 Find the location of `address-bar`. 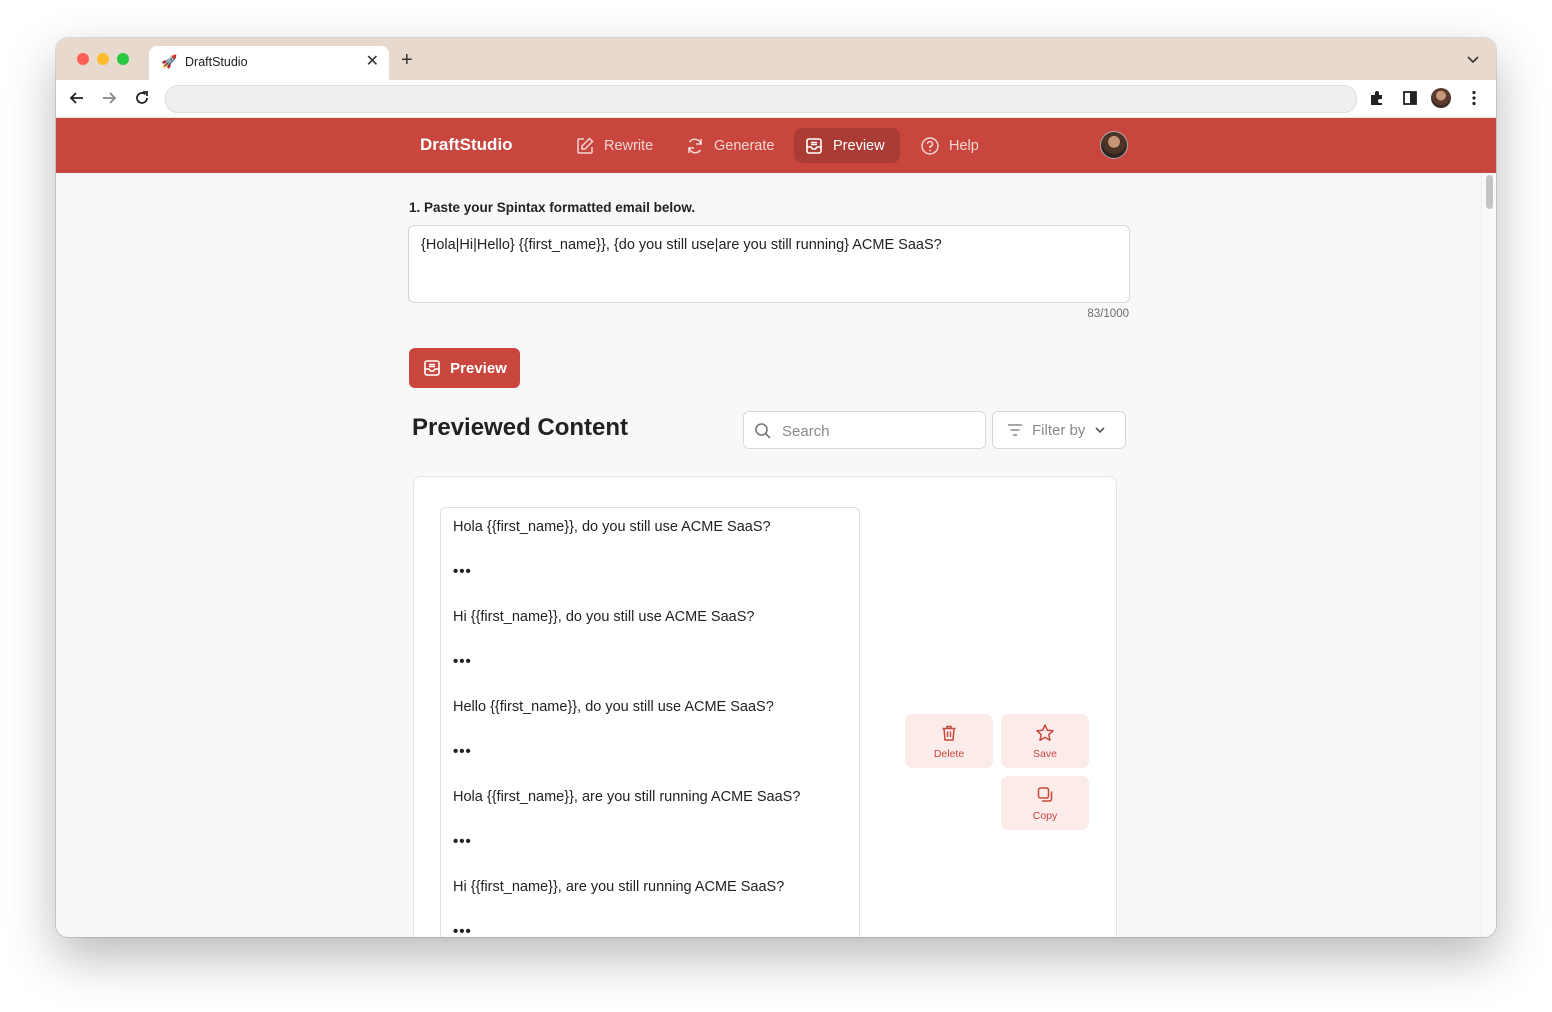

address-bar is located at coordinates (761, 99).